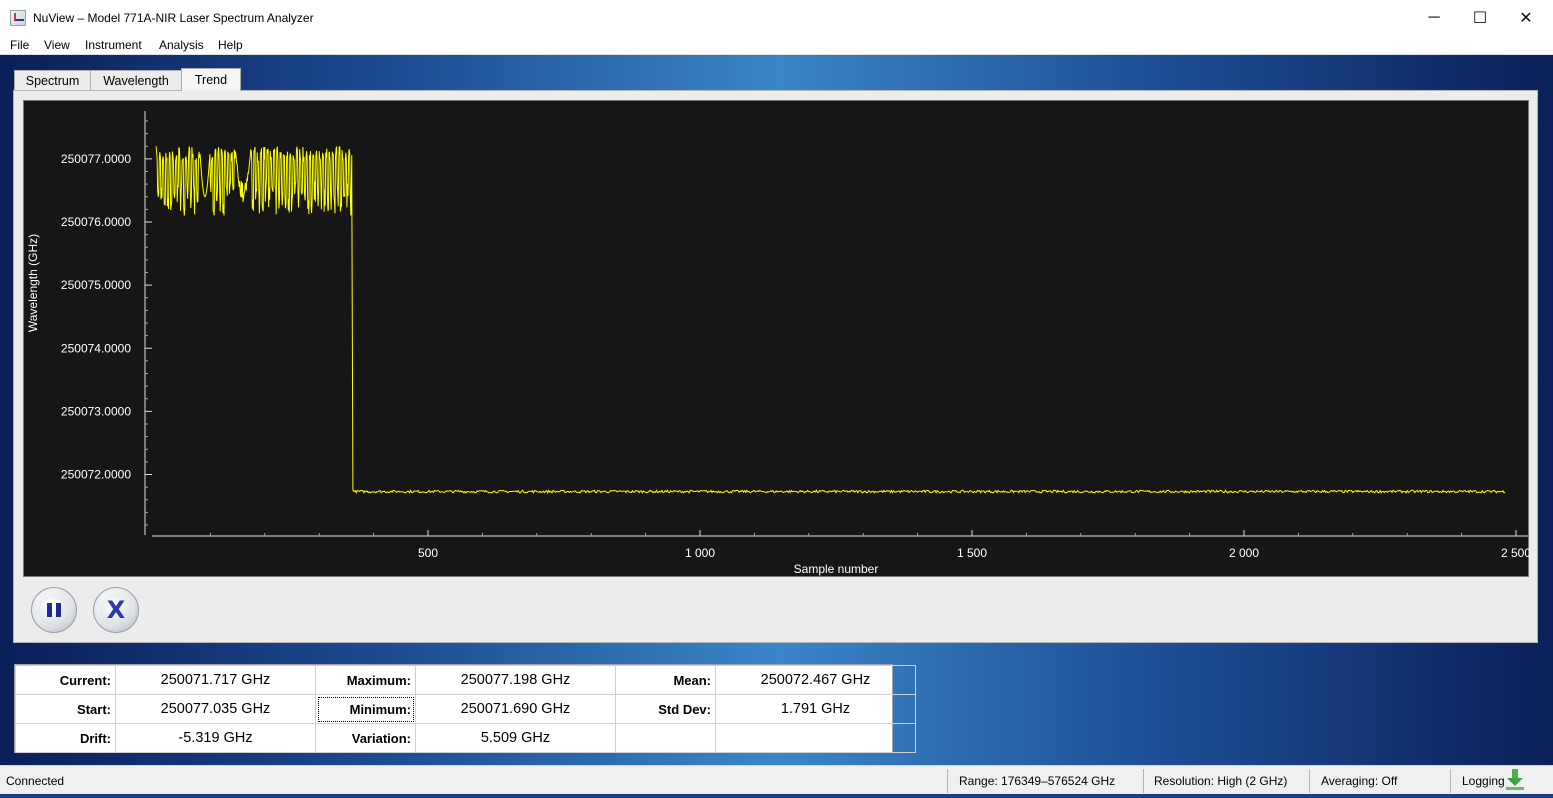  What do you see at coordinates (428, 553) in the screenshot?
I see `x-tick-label: 500` at bounding box center [428, 553].